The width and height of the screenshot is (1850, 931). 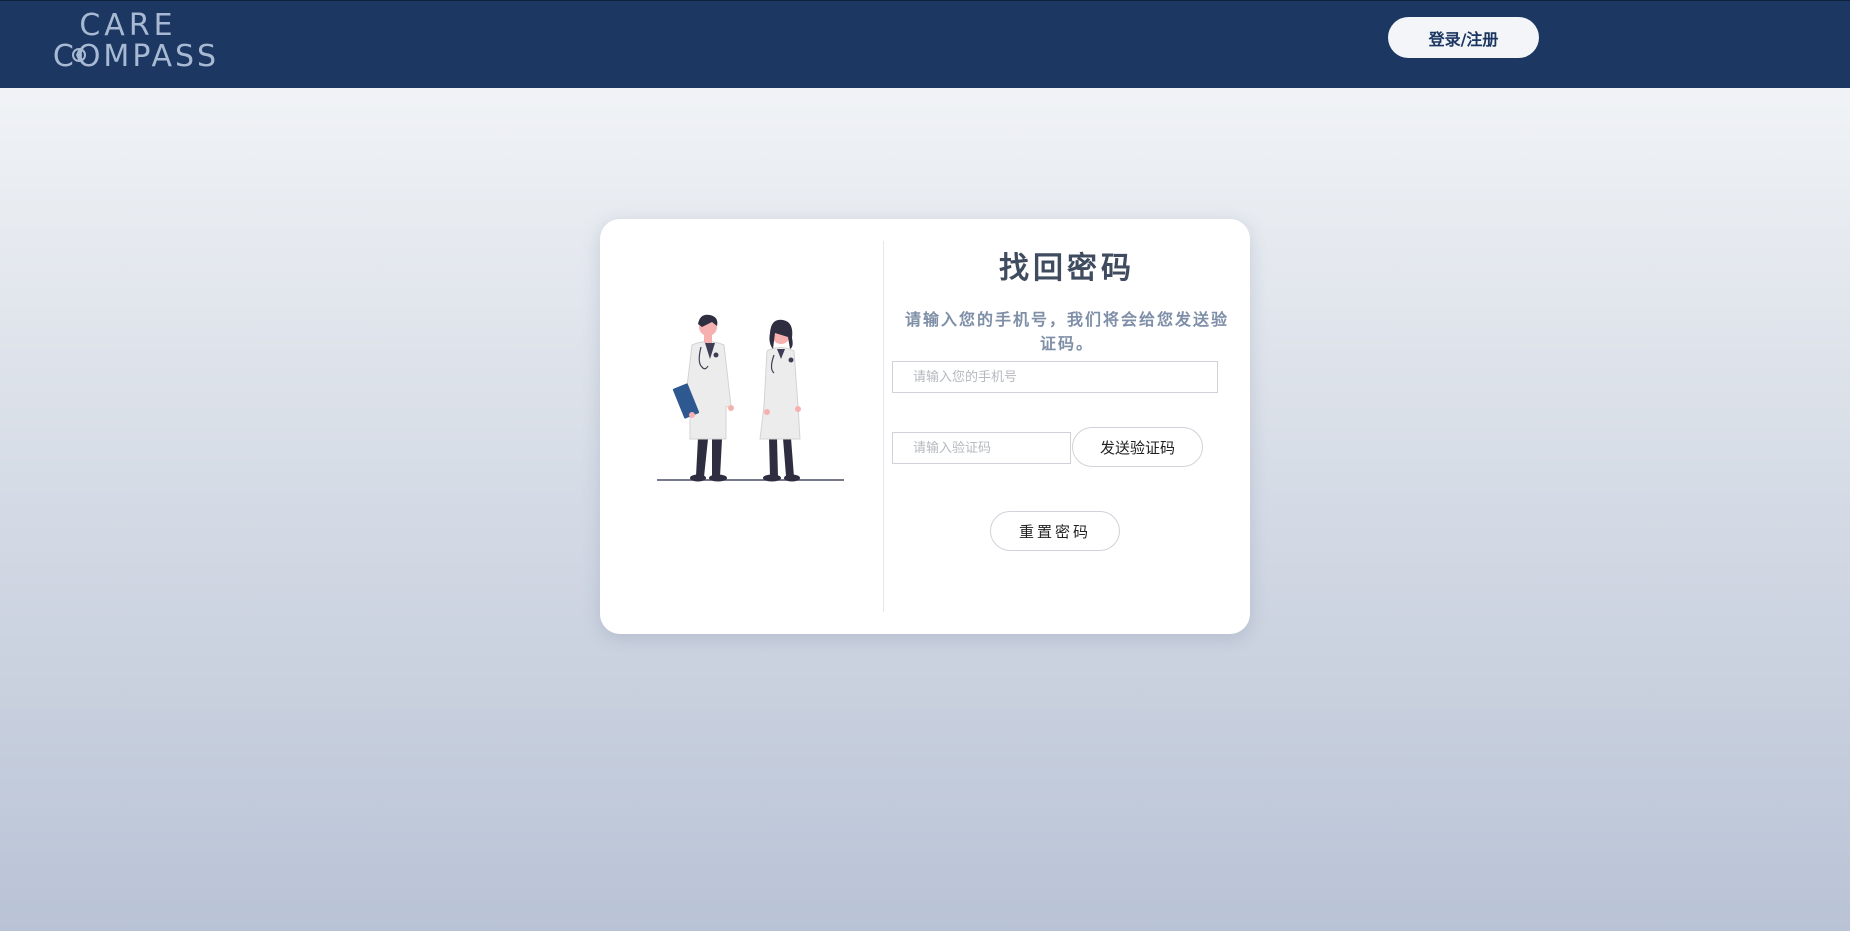 I want to click on doctors-illustration, so click(x=750, y=398).